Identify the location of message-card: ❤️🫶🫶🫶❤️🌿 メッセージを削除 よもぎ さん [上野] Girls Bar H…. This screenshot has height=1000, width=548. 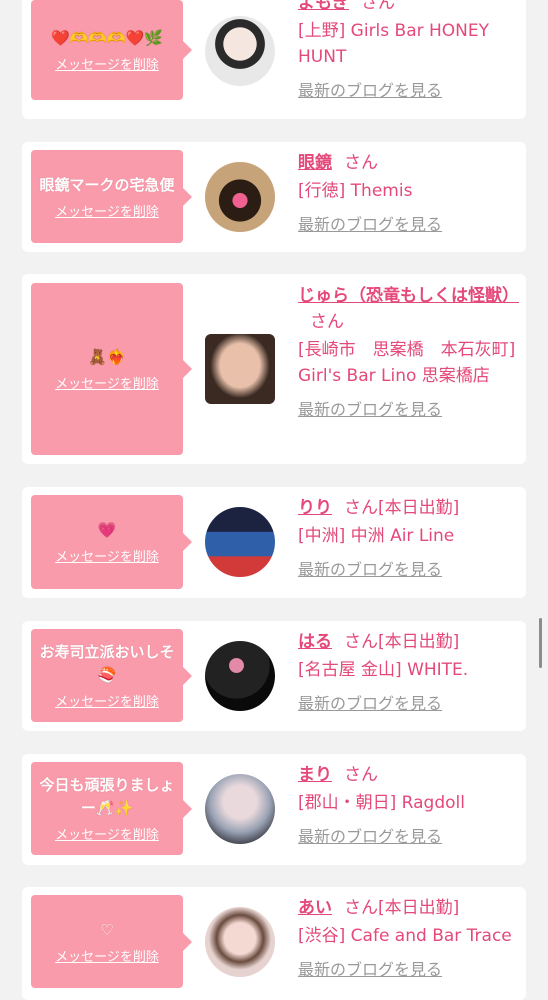
(274, 59).